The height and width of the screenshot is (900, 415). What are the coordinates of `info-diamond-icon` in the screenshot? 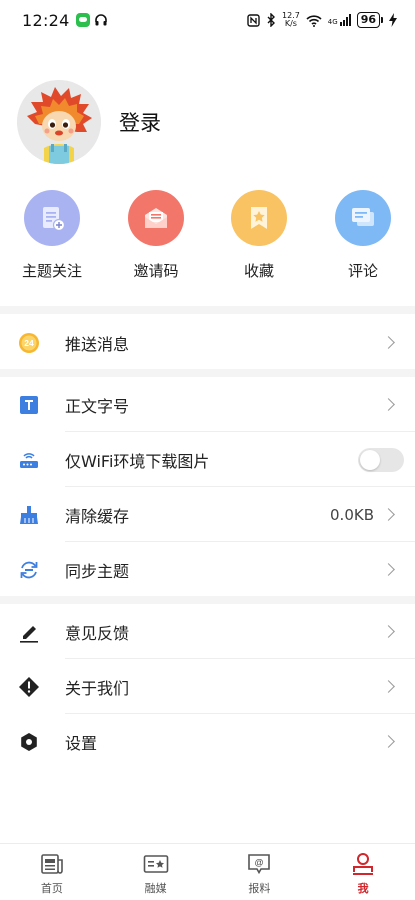 It's located at (29, 687).